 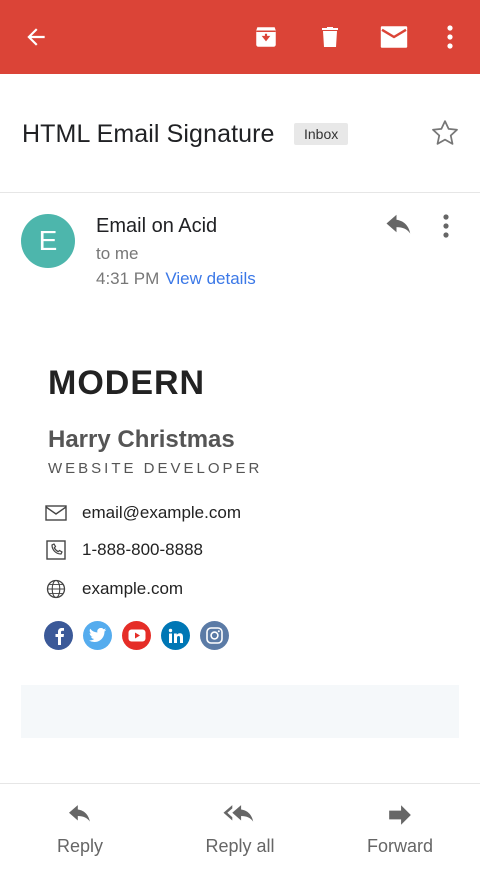 I want to click on archive-icon, so click(x=266, y=37).